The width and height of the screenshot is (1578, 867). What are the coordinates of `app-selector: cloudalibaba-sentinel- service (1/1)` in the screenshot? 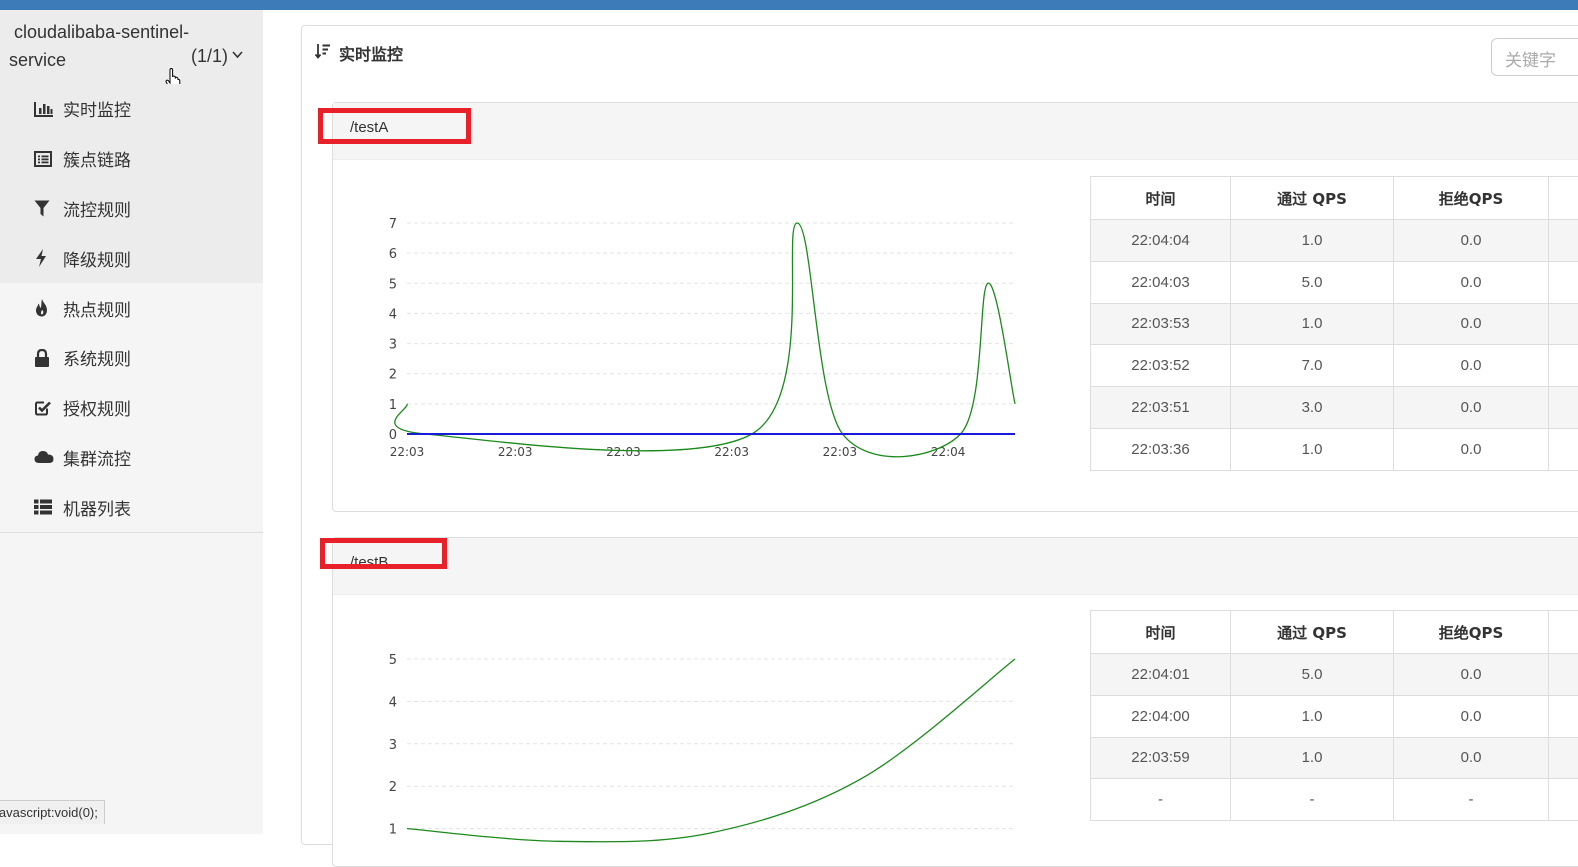 It's located at (131, 47).